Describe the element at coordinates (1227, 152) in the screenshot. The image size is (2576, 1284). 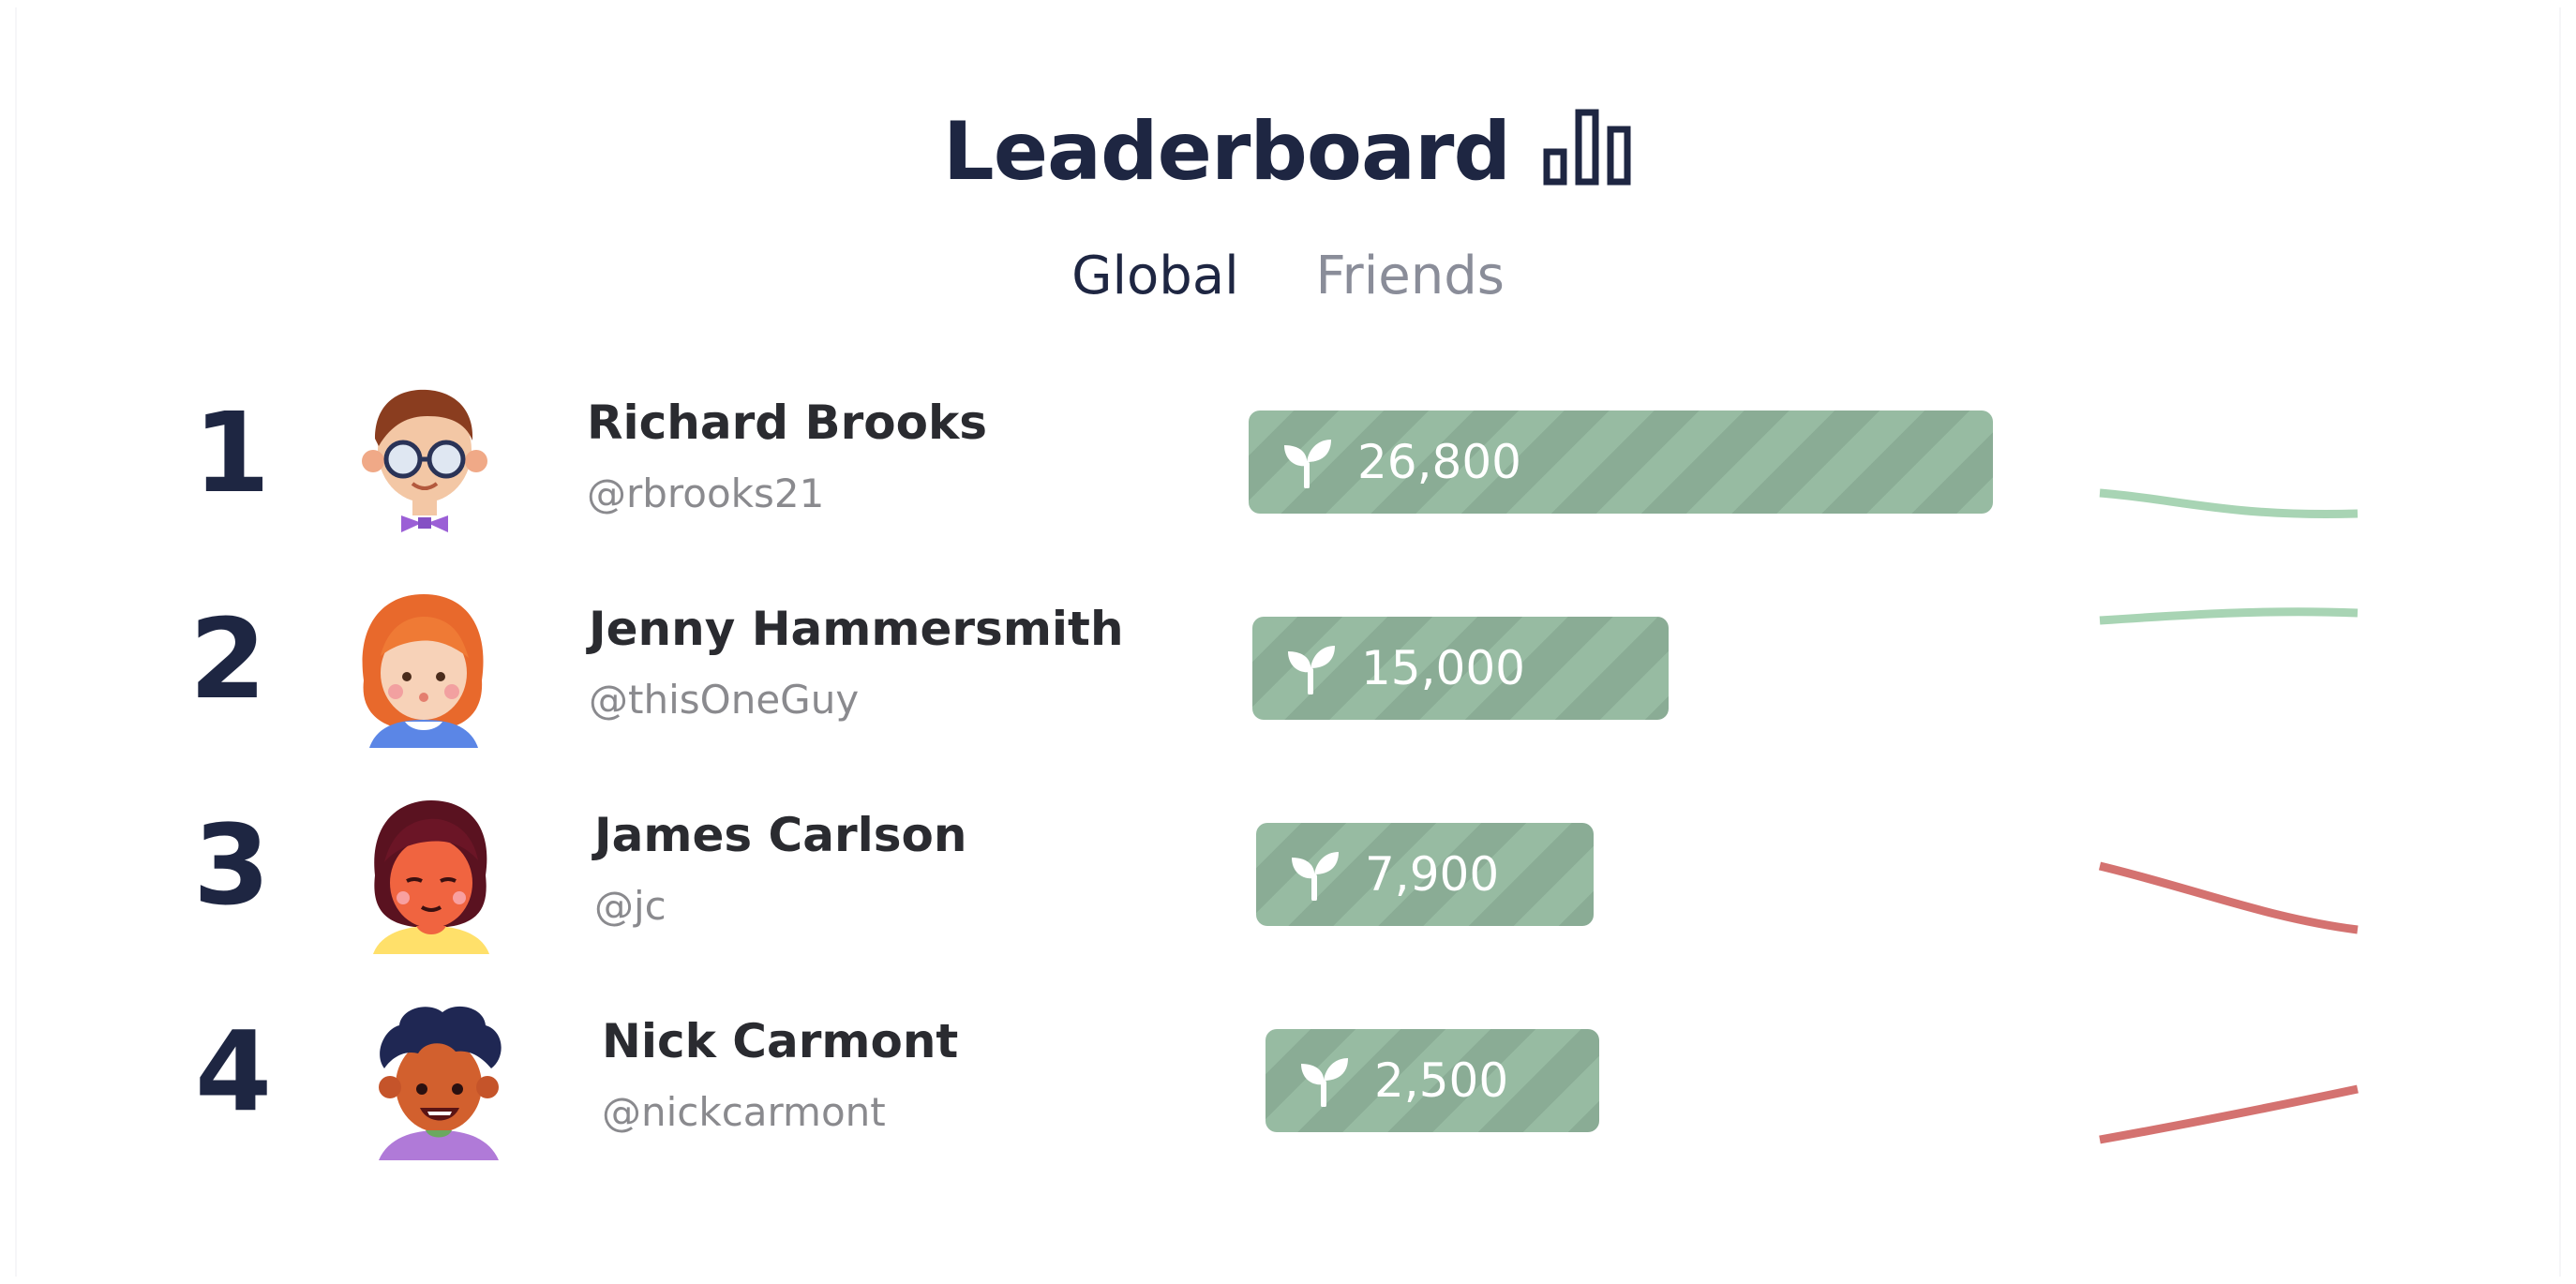
I see `page-title: Leaderboard` at that location.